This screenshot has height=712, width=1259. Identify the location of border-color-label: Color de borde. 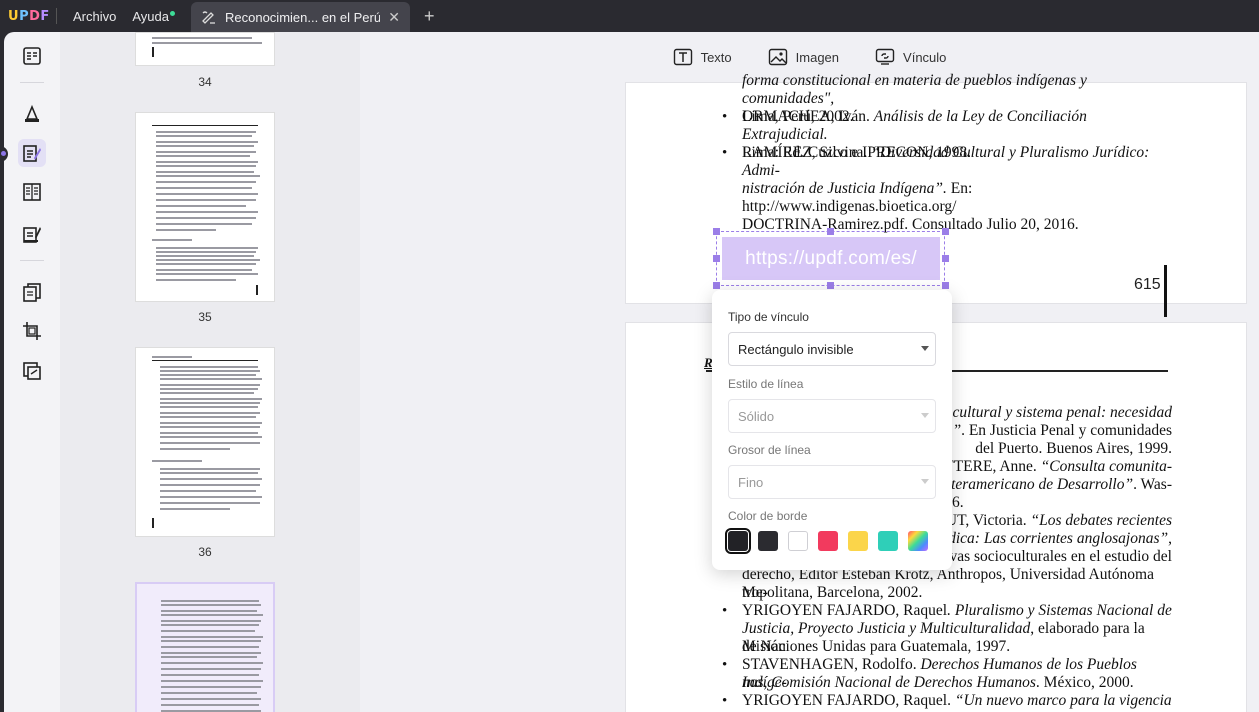
(768, 516).